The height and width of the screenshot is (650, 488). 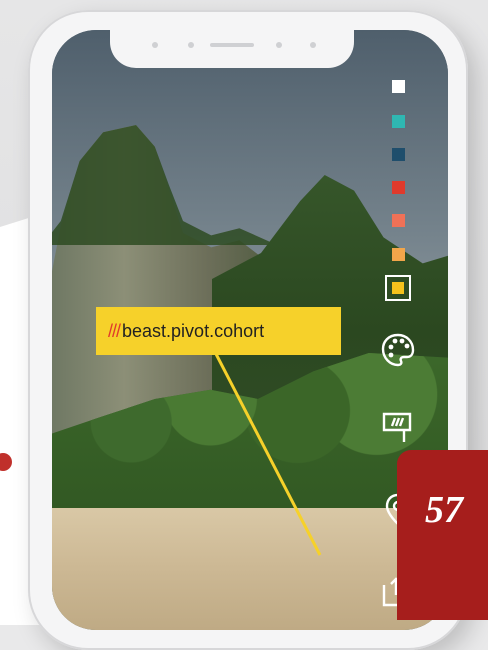 I want to click on speaker-grille, so click(x=232, y=45).